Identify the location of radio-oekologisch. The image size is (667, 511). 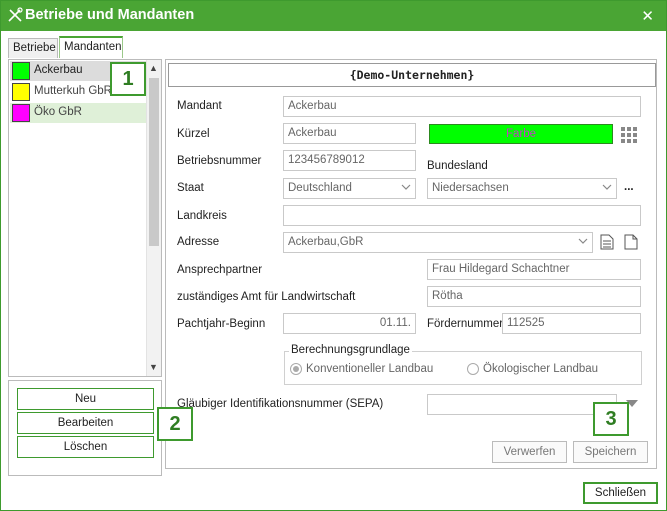
(473, 369).